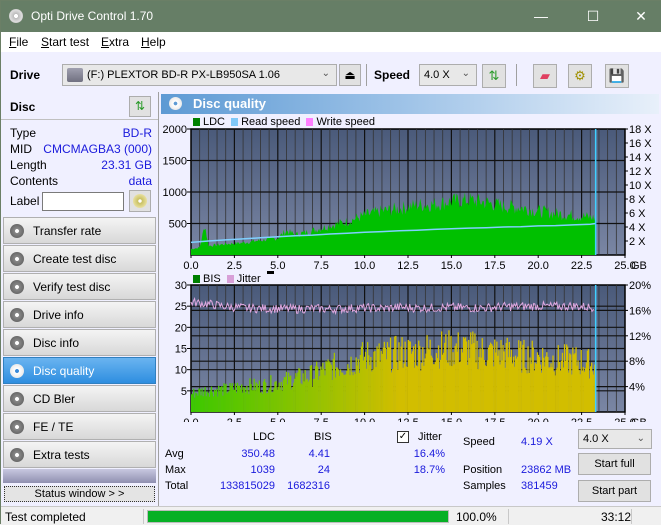 The height and width of the screenshot is (525, 661). What do you see at coordinates (79, 106) in the screenshot?
I see `disc-header: Disc ⇅` at bounding box center [79, 106].